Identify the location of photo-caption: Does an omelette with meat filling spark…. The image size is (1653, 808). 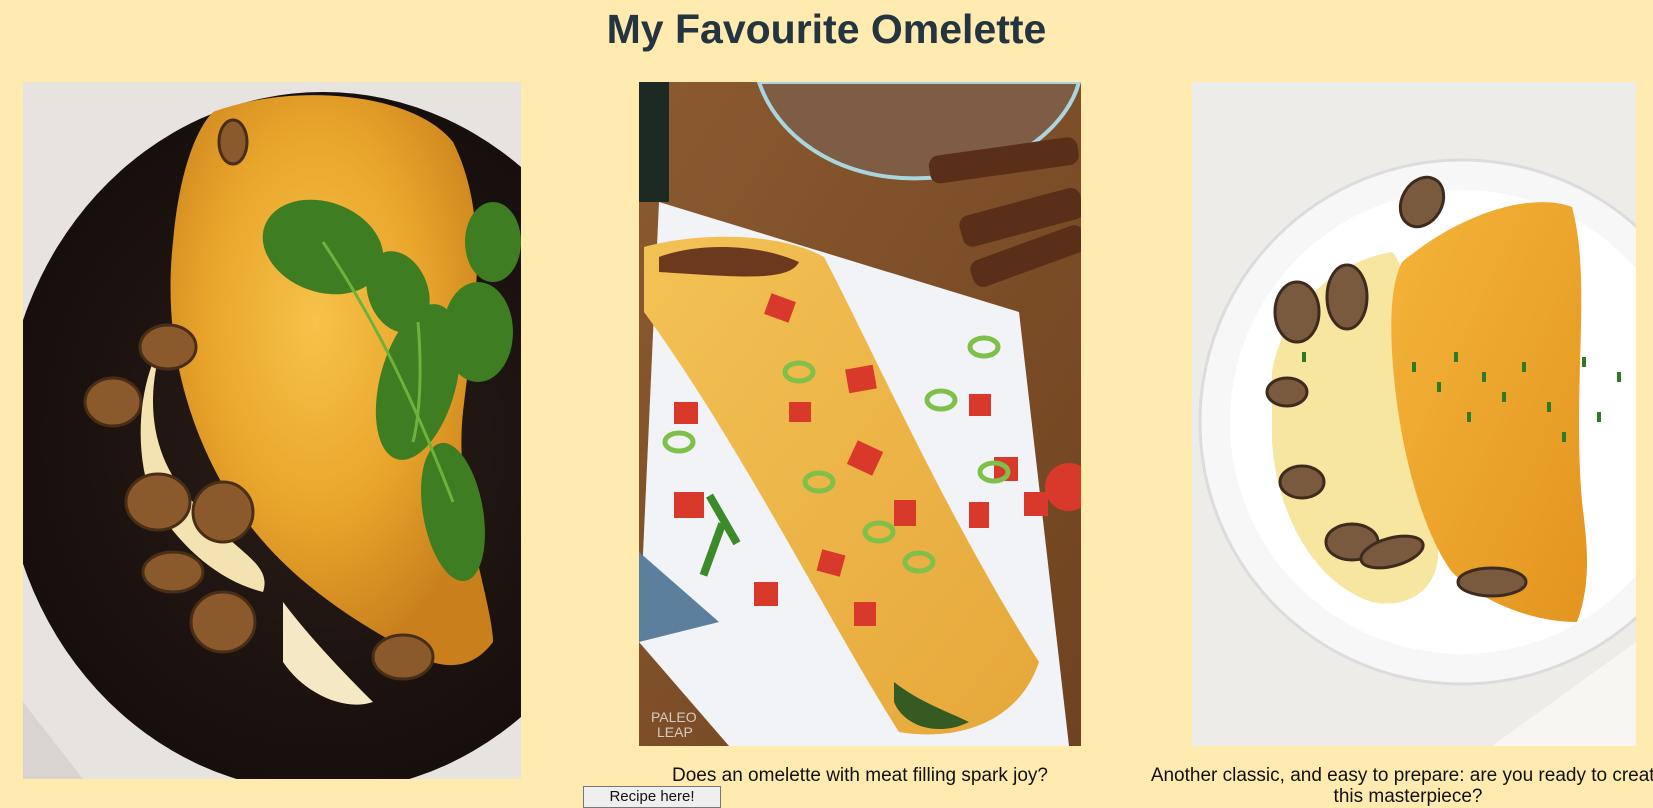
(860, 775).